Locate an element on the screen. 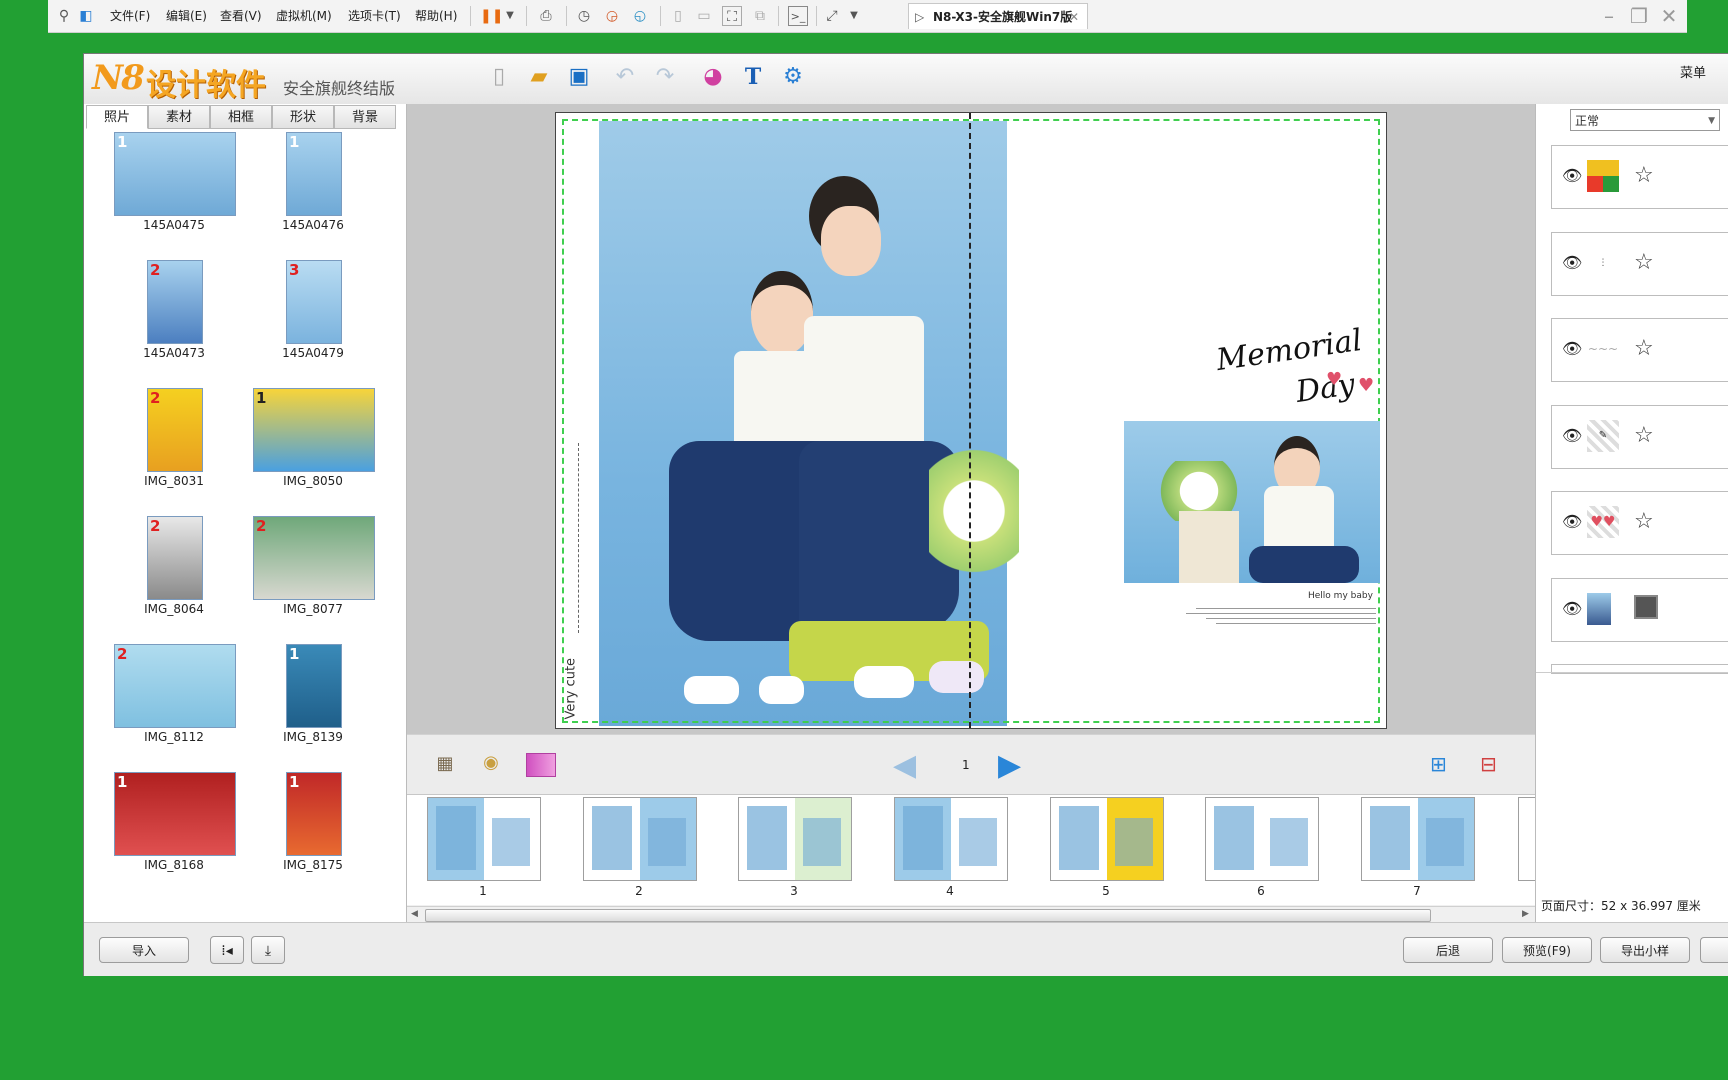 The width and height of the screenshot is (1728, 1080). redo-icon: ↷ is located at coordinates (665, 77).